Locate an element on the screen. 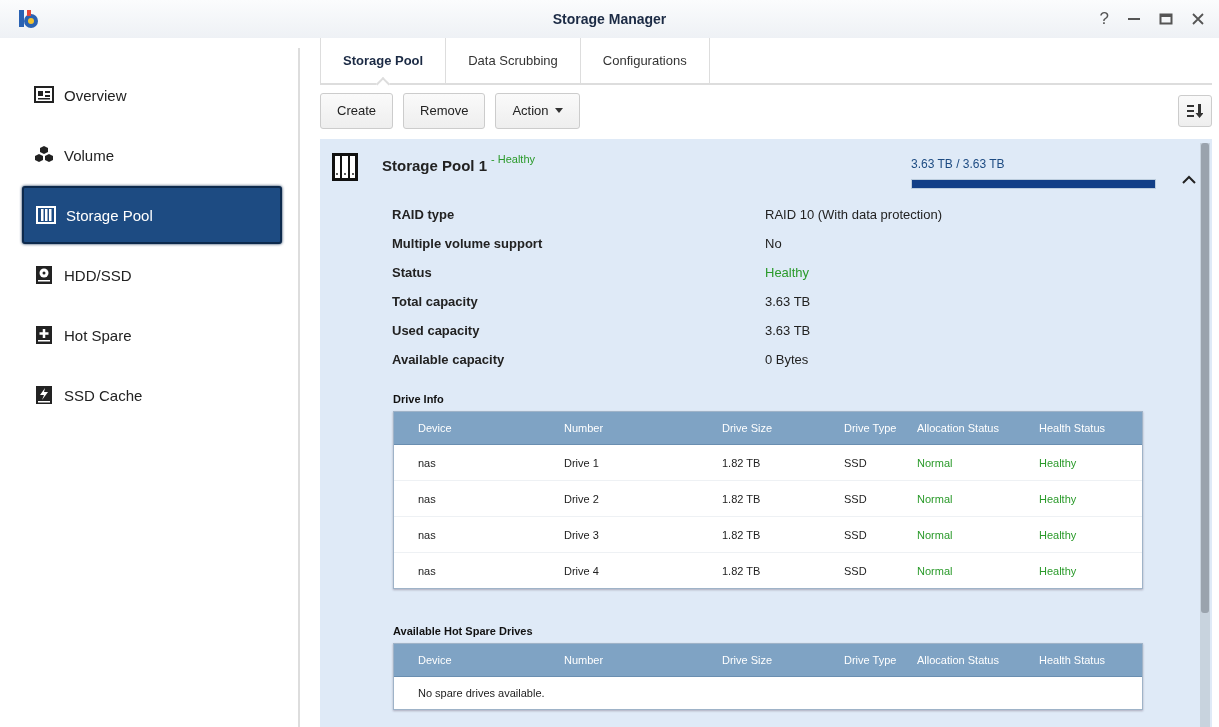 The width and height of the screenshot is (1219, 727). detail-label: Multiple volume support is located at coordinates (468, 244).